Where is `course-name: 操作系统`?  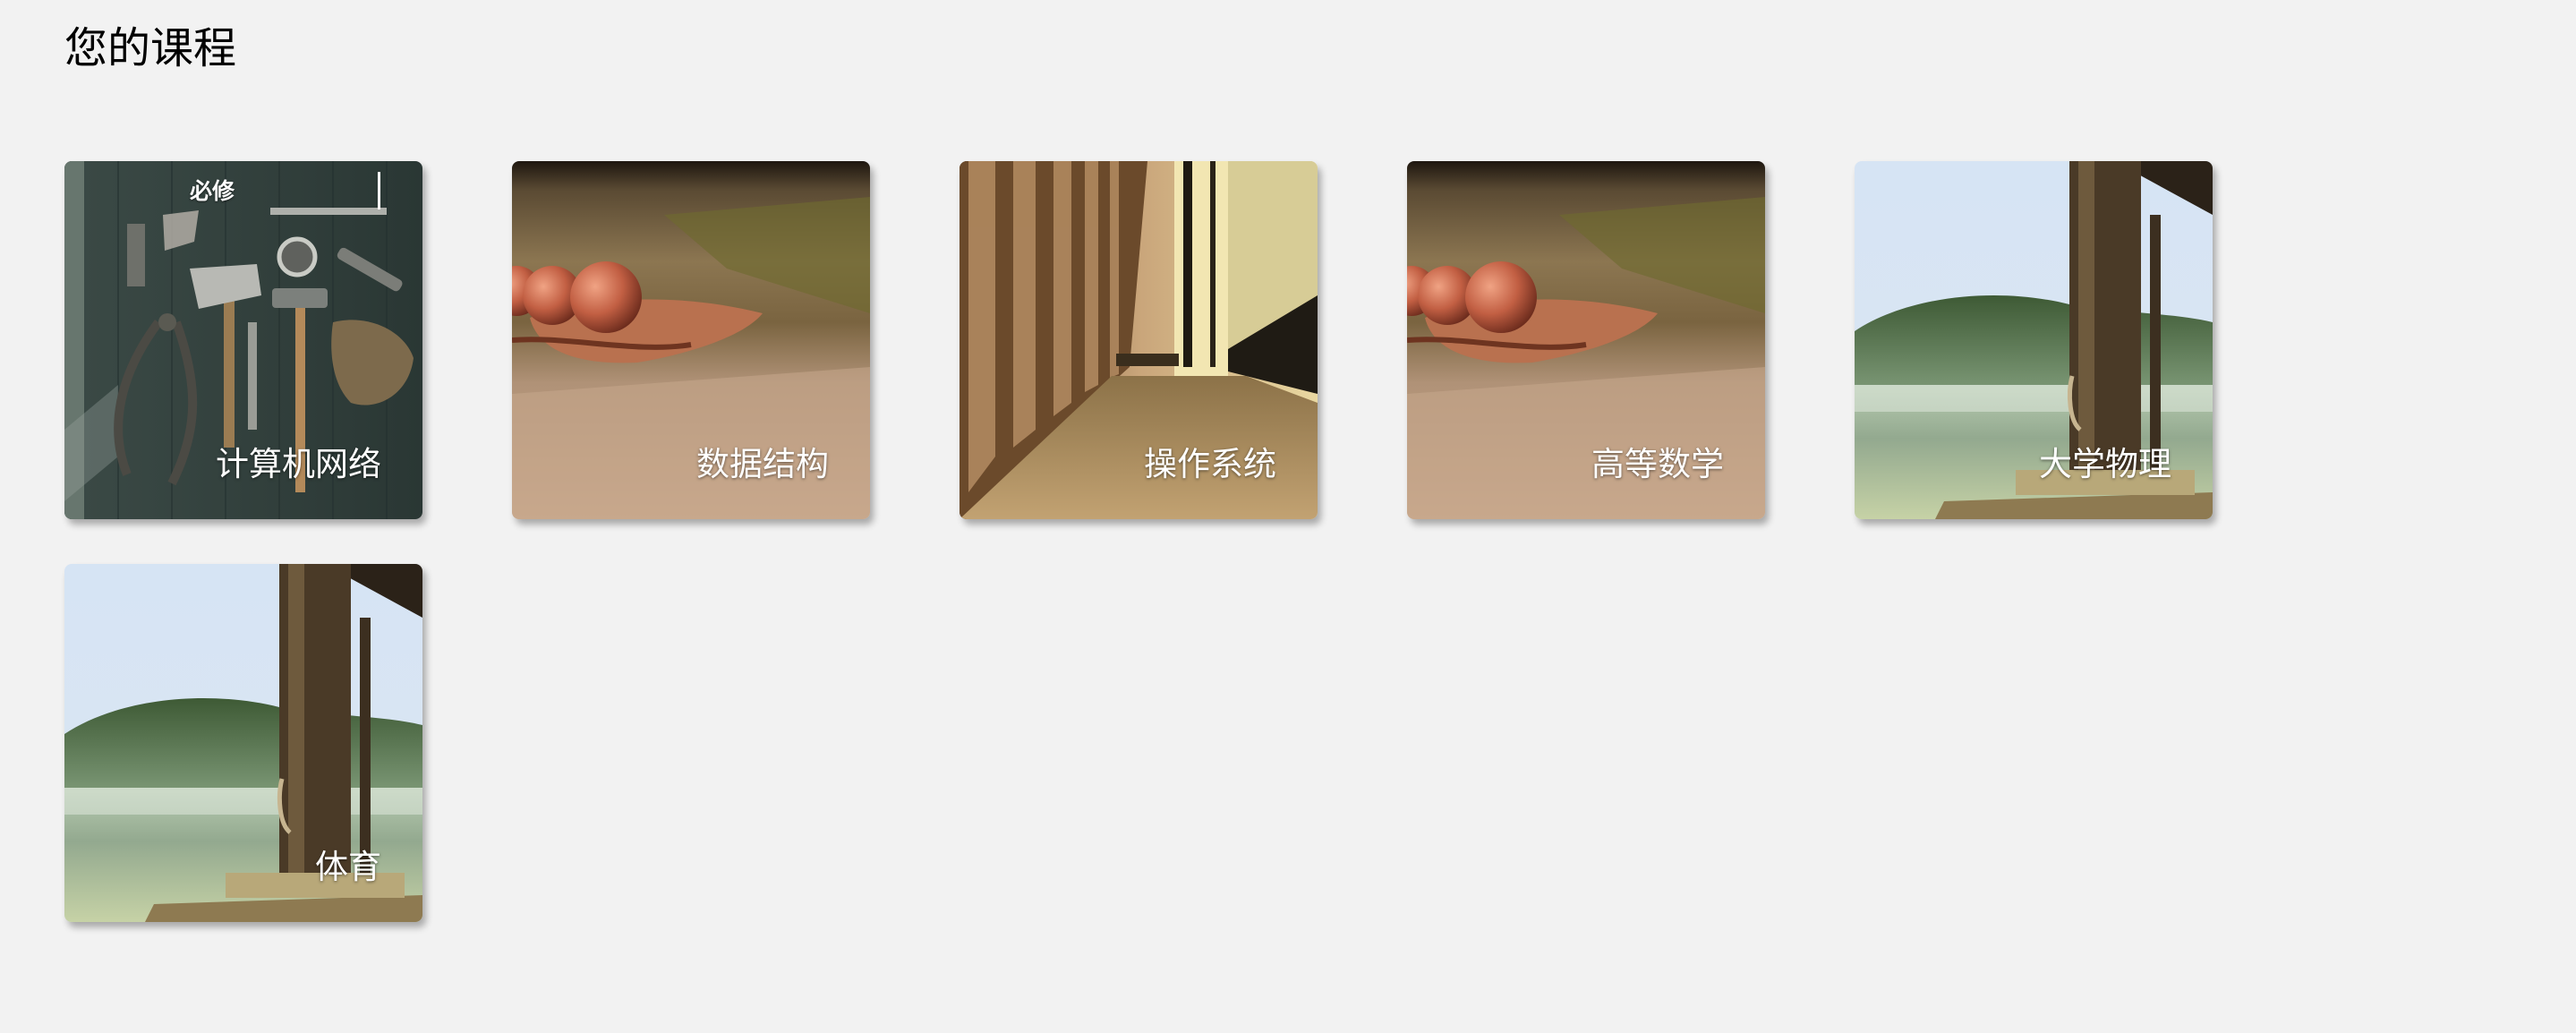 course-name: 操作系统 is located at coordinates (1210, 464).